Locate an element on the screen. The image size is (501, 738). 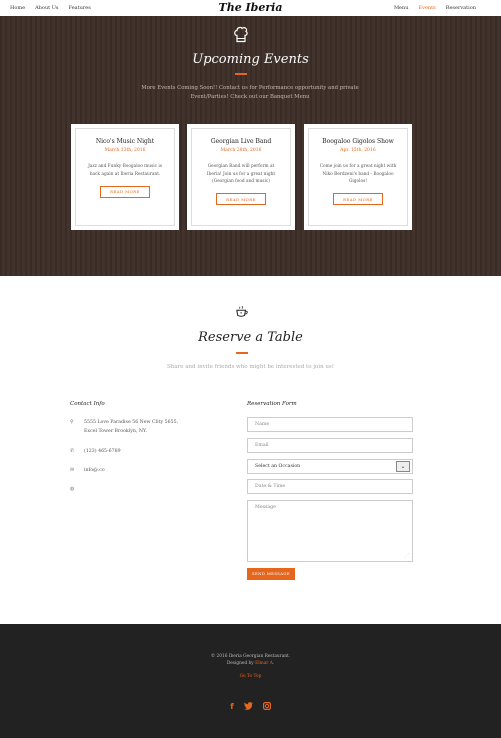
event-card-title: Nico's Music Night is located at coordinates (125, 141).